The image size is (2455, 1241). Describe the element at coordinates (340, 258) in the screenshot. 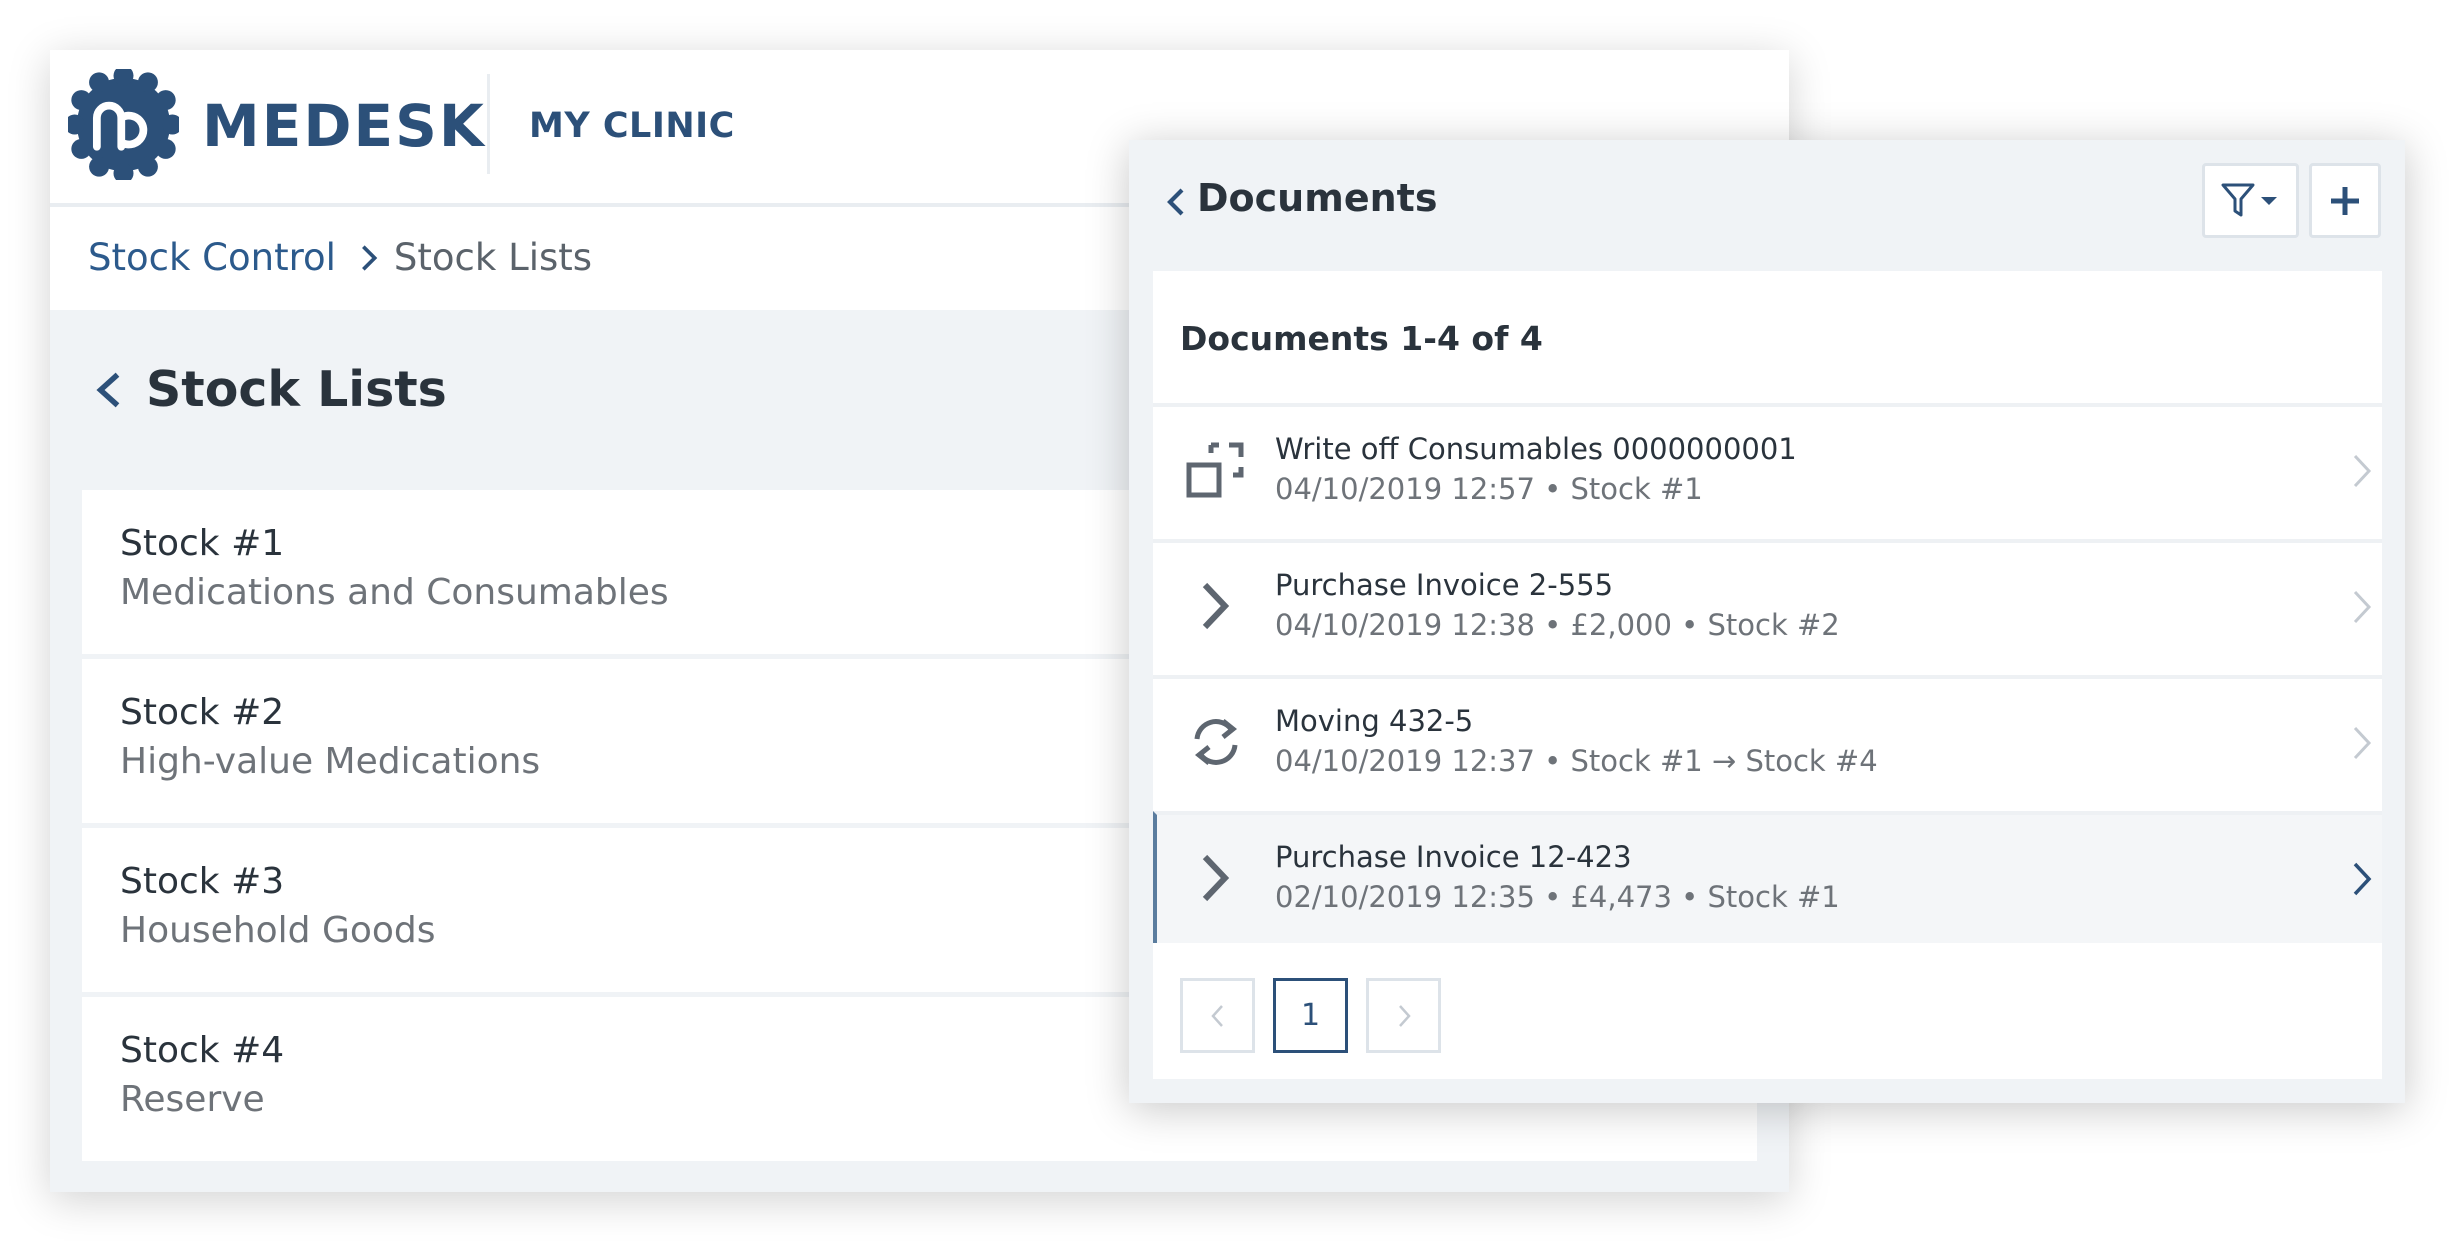

I see `breadcrumb: Stock Control Stock Lists` at that location.